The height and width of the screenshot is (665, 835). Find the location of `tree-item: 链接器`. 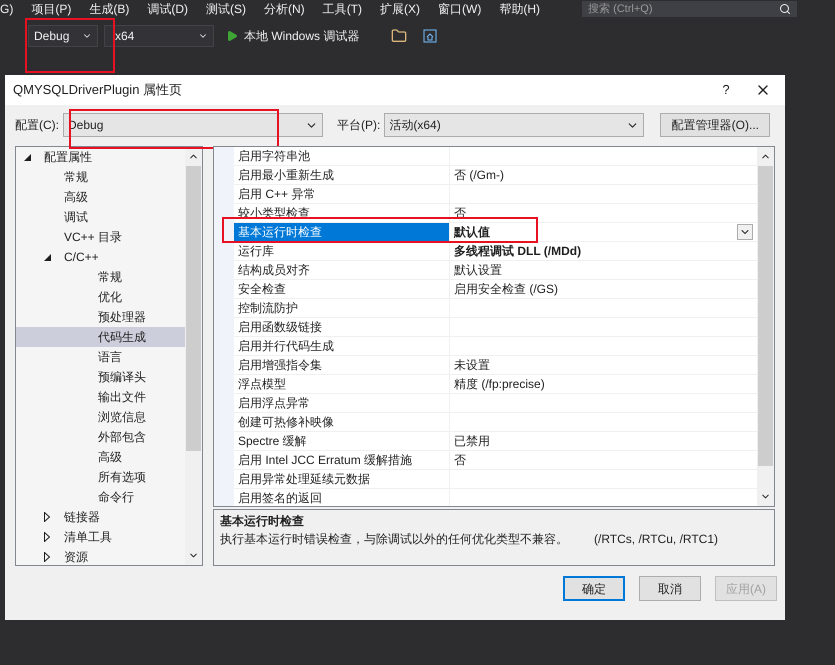

tree-item: 链接器 is located at coordinates (100, 517).